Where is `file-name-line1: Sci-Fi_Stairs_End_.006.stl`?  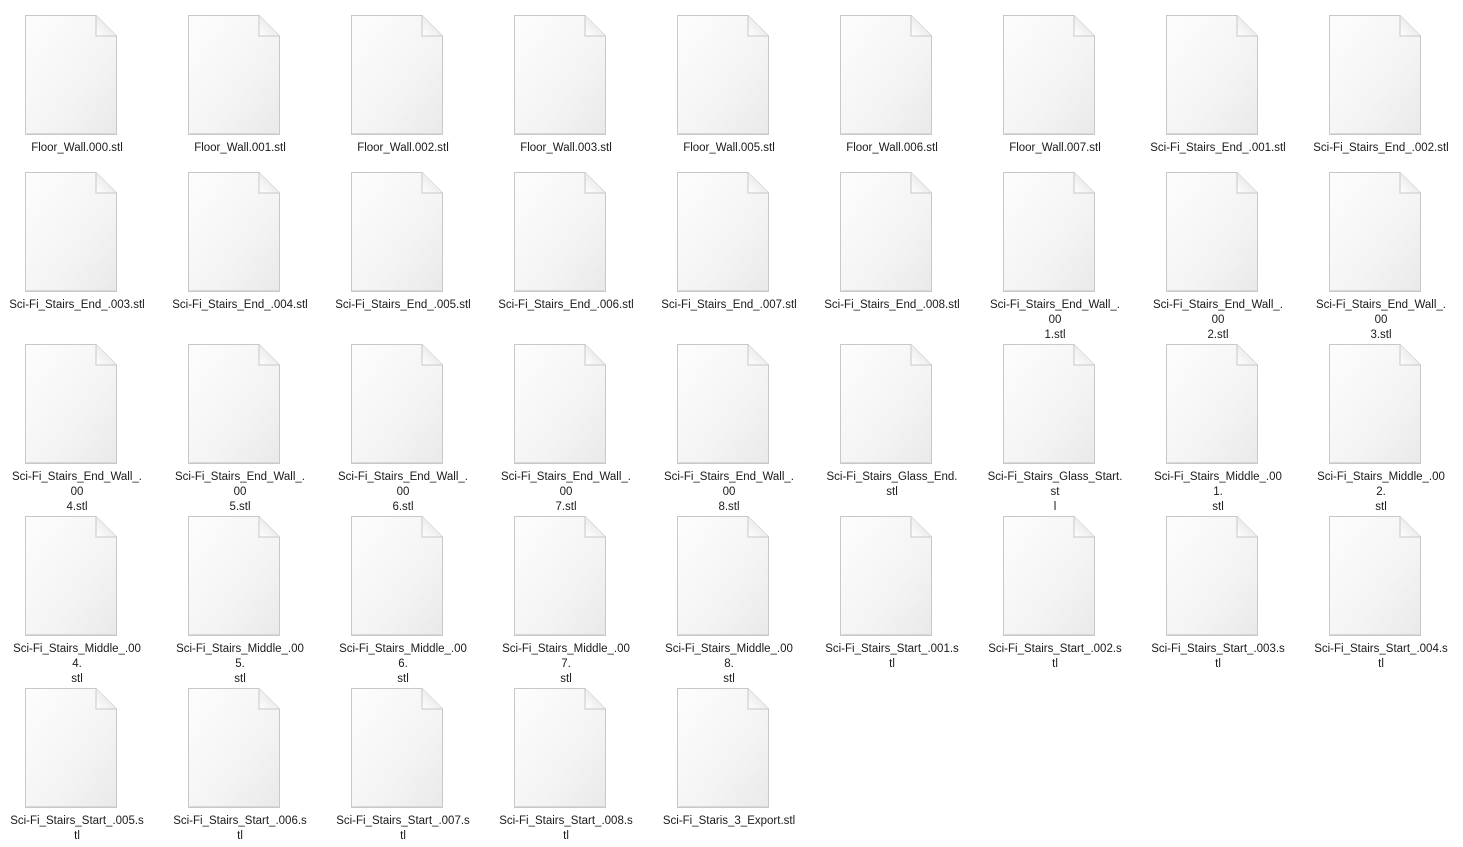
file-name-line1: Sci-Fi_Stairs_End_.006.stl is located at coordinates (566, 305).